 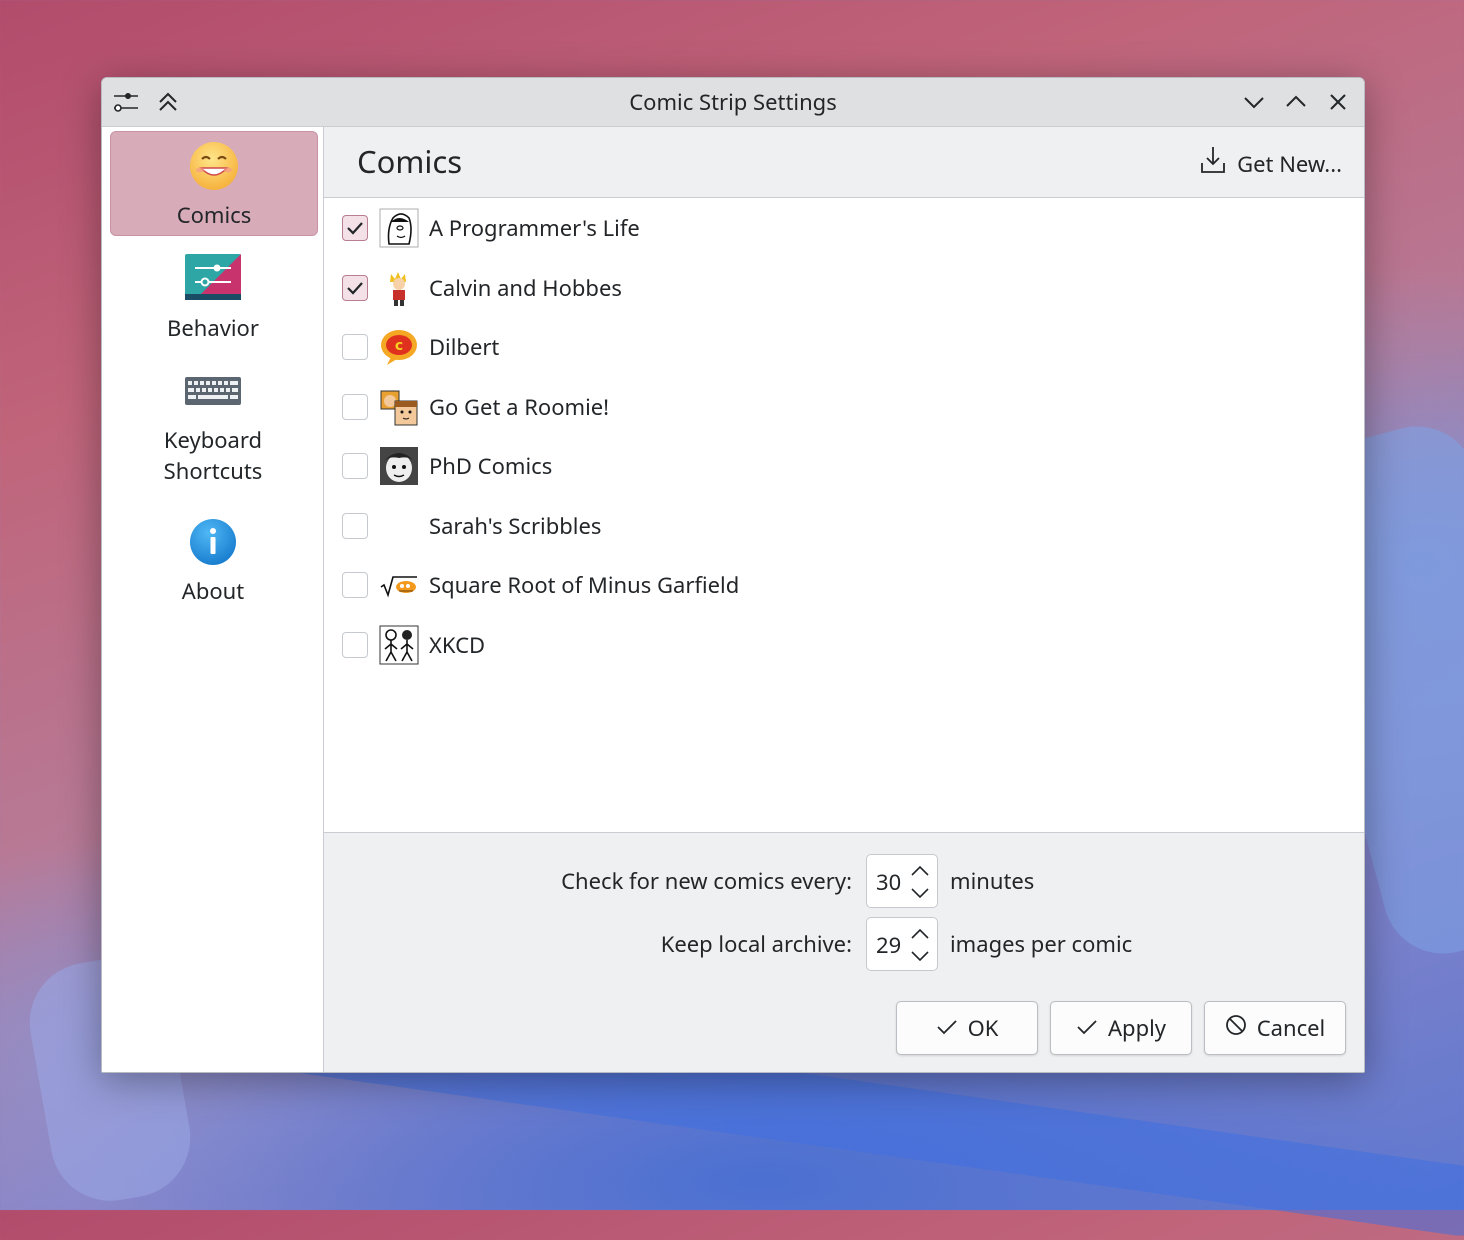 I want to click on archive-suffix: images per comic, so click(x=1041, y=944).